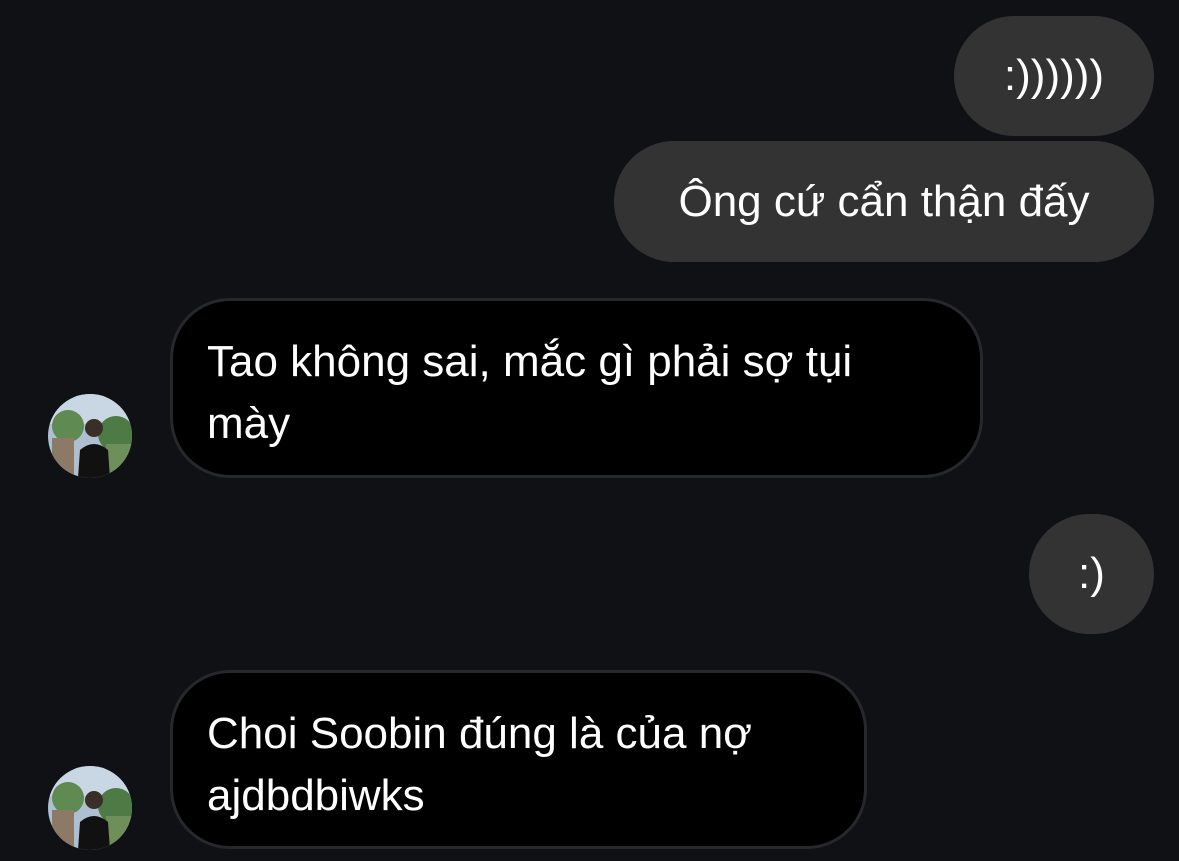 The image size is (1179, 861). I want to click on received-message-bubble: Tao không sai, mắc gì phải sợ tụi mày, so click(576, 388).